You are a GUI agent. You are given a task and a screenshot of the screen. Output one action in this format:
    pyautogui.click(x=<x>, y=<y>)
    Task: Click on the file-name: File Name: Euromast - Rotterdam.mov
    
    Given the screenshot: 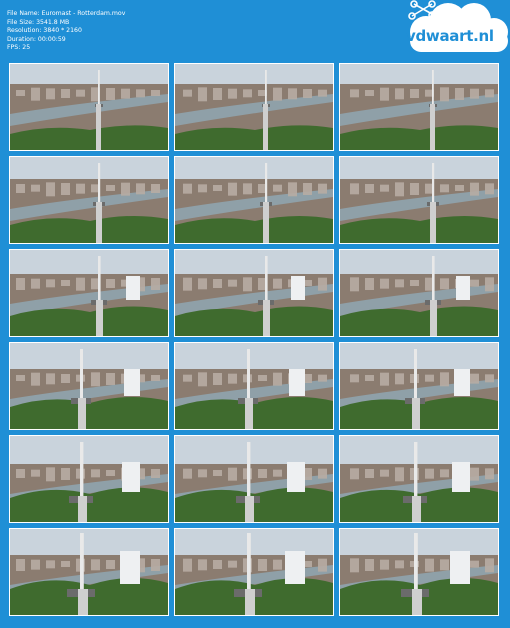 What is the action you would take?
    pyautogui.click(x=66, y=13)
    